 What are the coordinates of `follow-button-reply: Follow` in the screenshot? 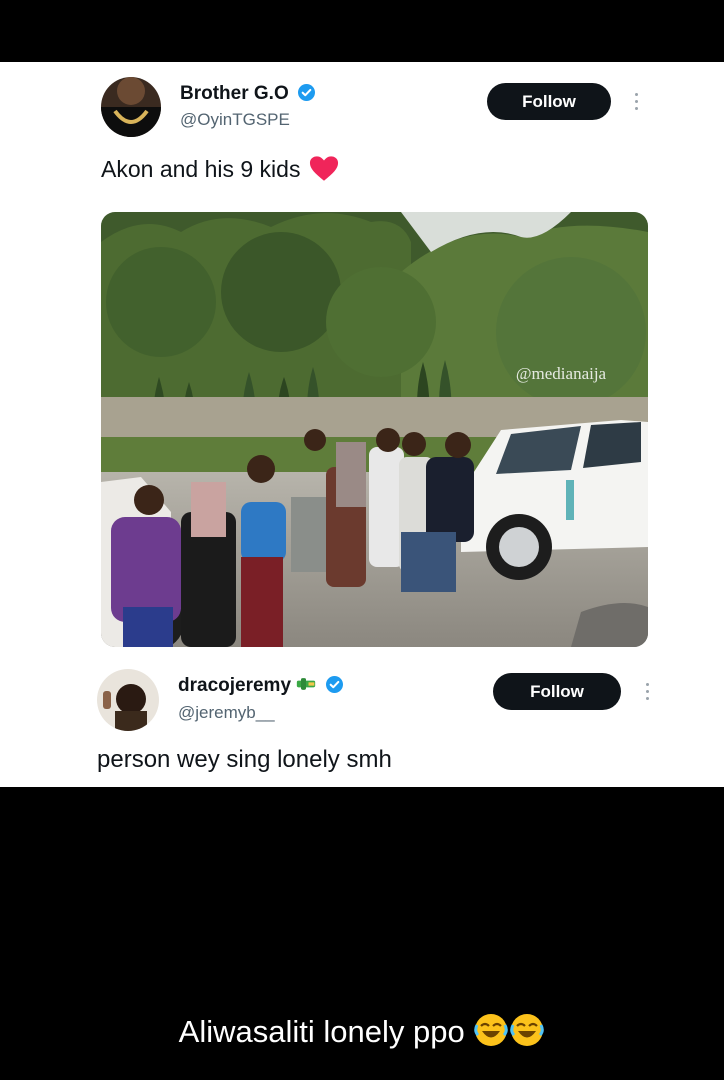 It's located at (557, 691).